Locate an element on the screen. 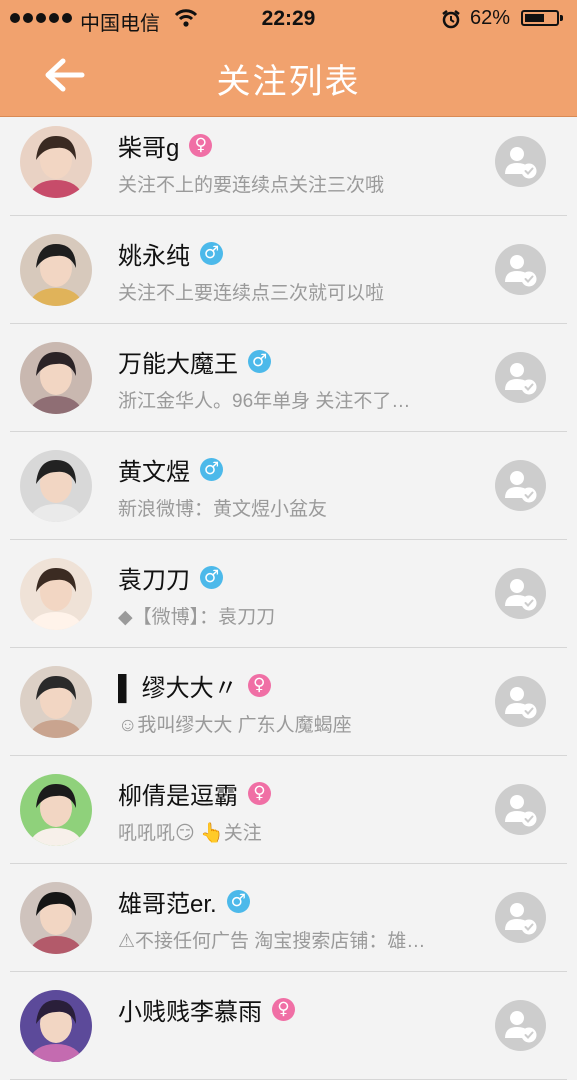 The height and width of the screenshot is (1080, 577). user-description: 新浪微博：黄文煜小盆友 is located at coordinates (223, 509).